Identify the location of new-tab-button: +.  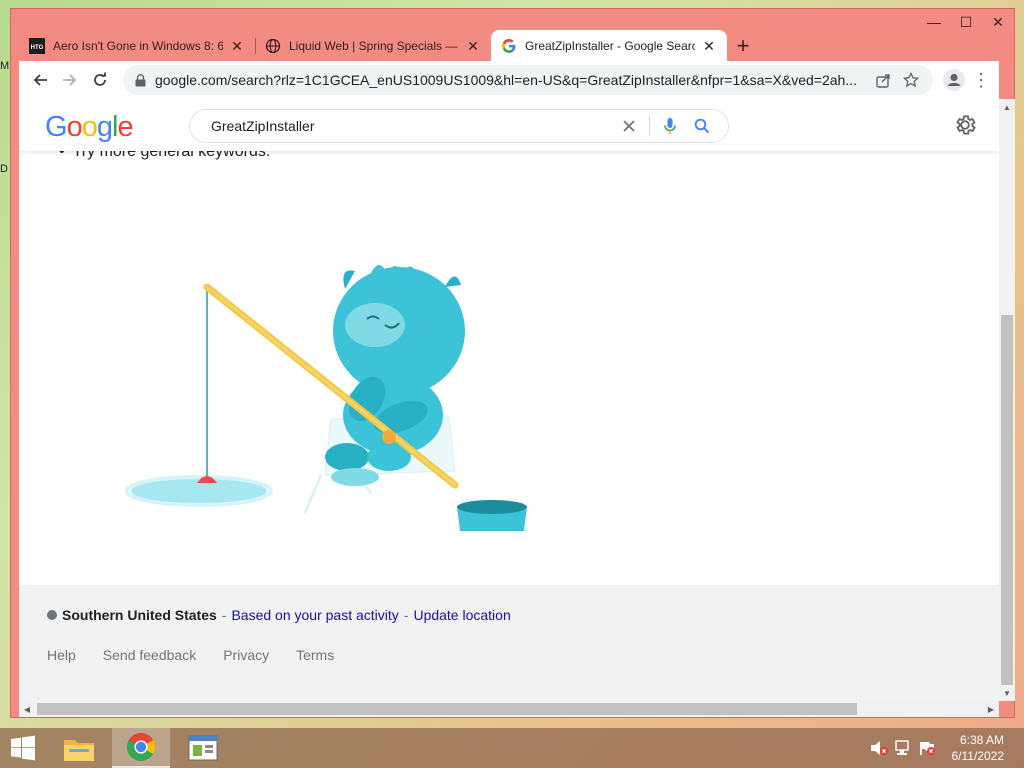
(743, 46).